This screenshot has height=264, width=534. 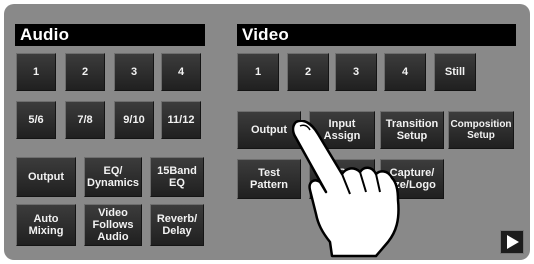 What do you see at coordinates (356, 72) in the screenshot?
I see `video-channel-3-button: 3` at bounding box center [356, 72].